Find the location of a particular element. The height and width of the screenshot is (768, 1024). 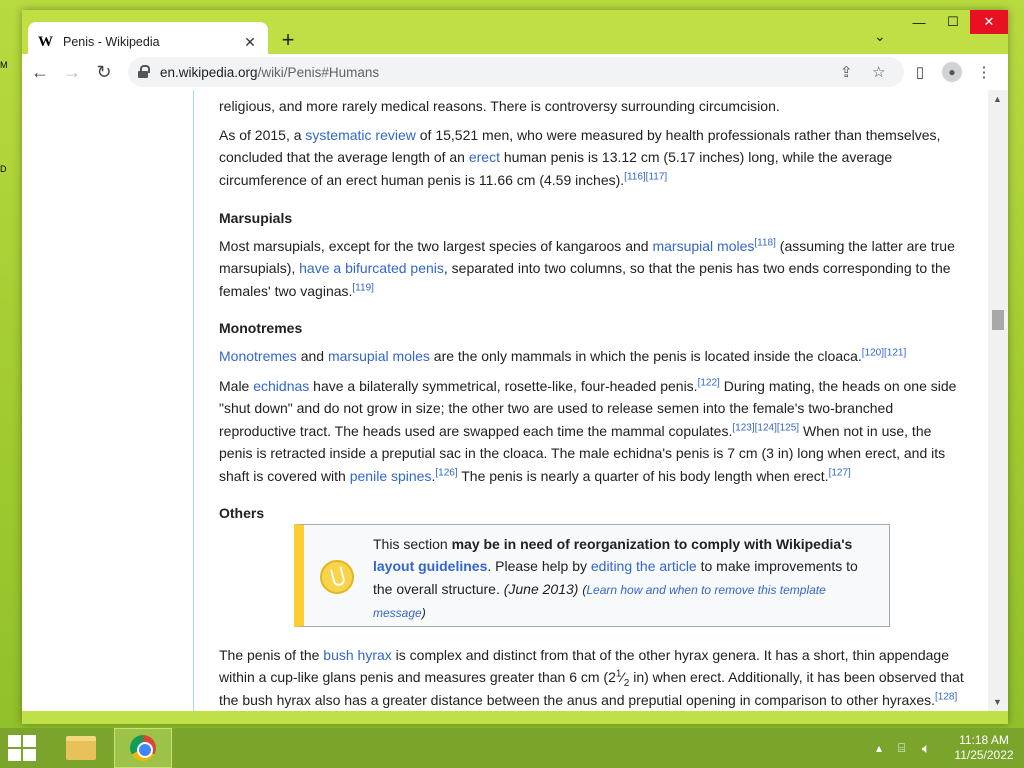

profile-avatar-icon: ● is located at coordinates (952, 72).